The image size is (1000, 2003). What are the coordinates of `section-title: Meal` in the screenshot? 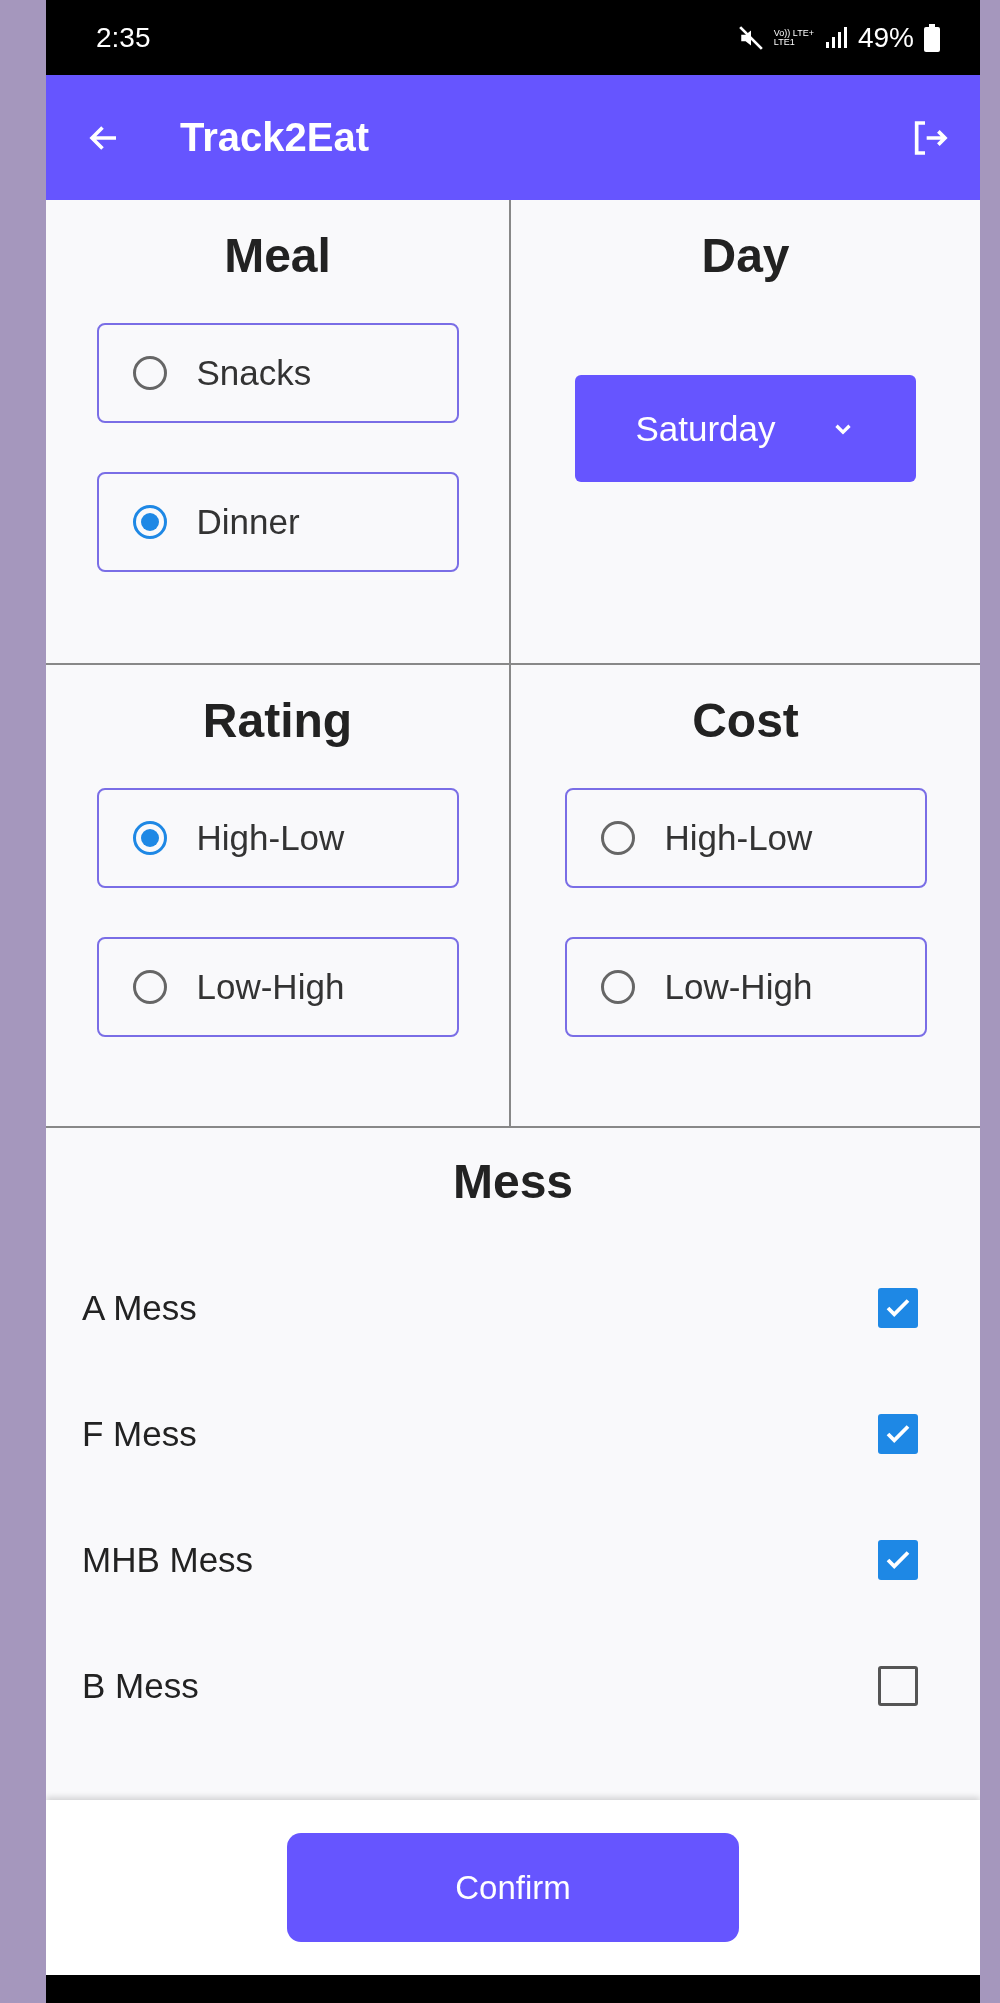 It's located at (277, 255).